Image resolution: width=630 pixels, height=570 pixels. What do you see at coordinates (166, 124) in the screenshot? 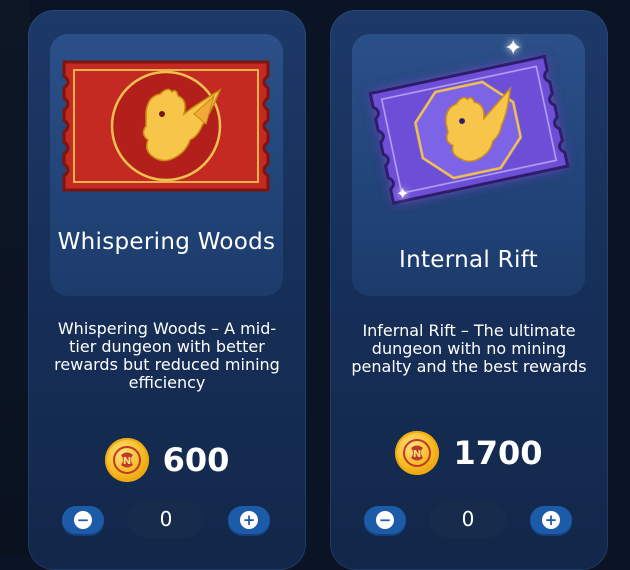
I see `red-ticket-icon` at bounding box center [166, 124].